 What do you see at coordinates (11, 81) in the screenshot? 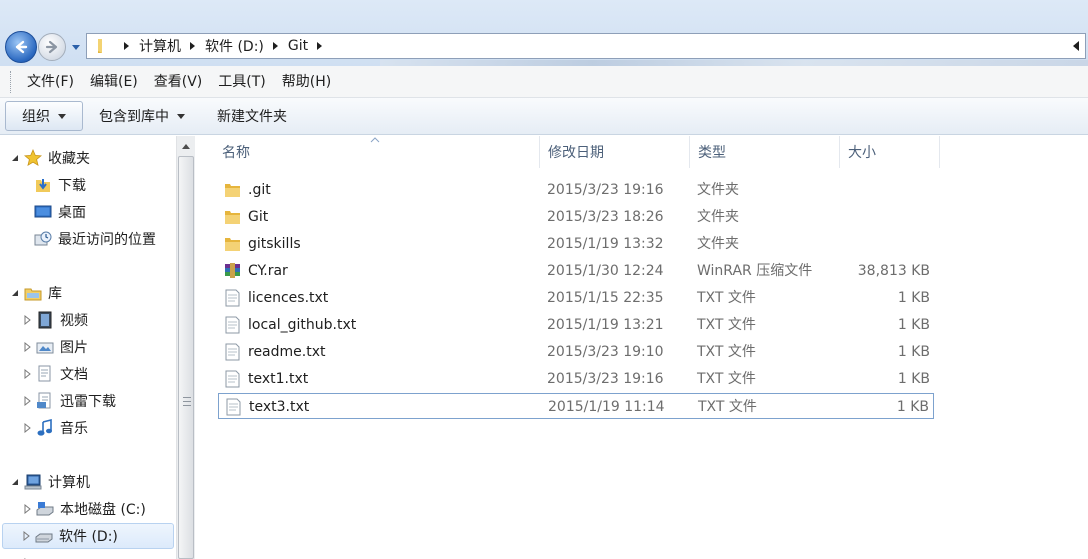
I see `menu-grip` at bounding box center [11, 81].